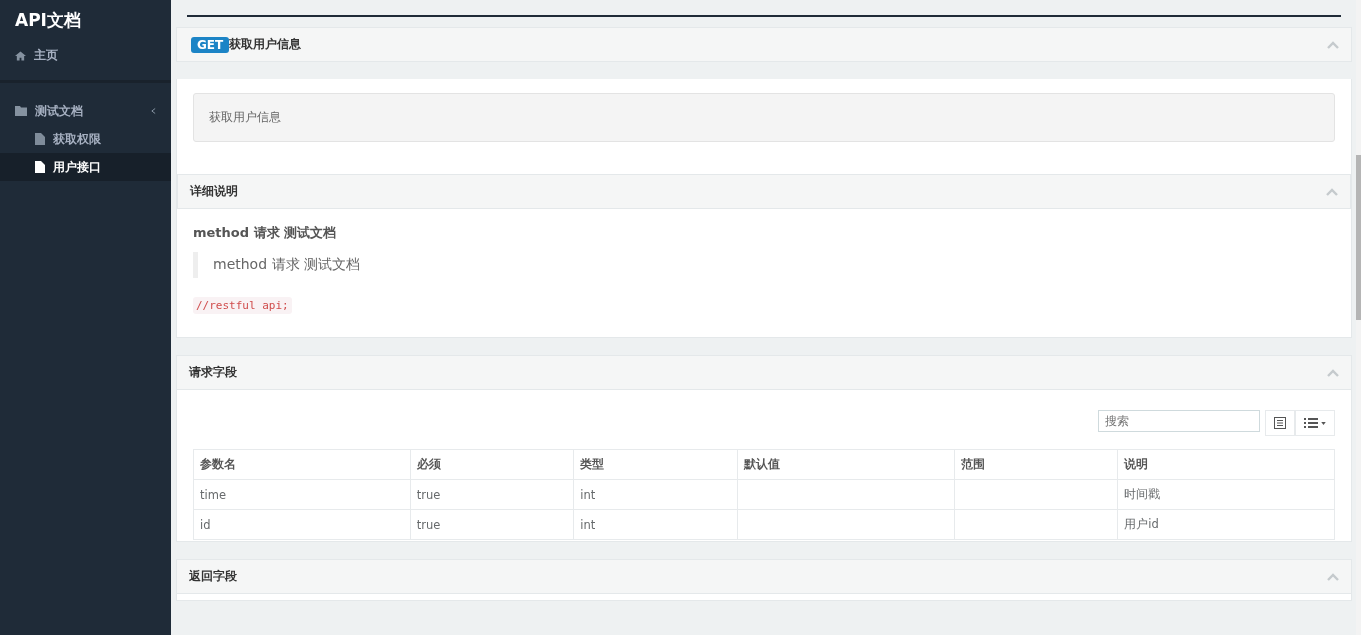 The image size is (1361, 635). What do you see at coordinates (213, 372) in the screenshot?
I see `panel-title: 请求字段` at bounding box center [213, 372].